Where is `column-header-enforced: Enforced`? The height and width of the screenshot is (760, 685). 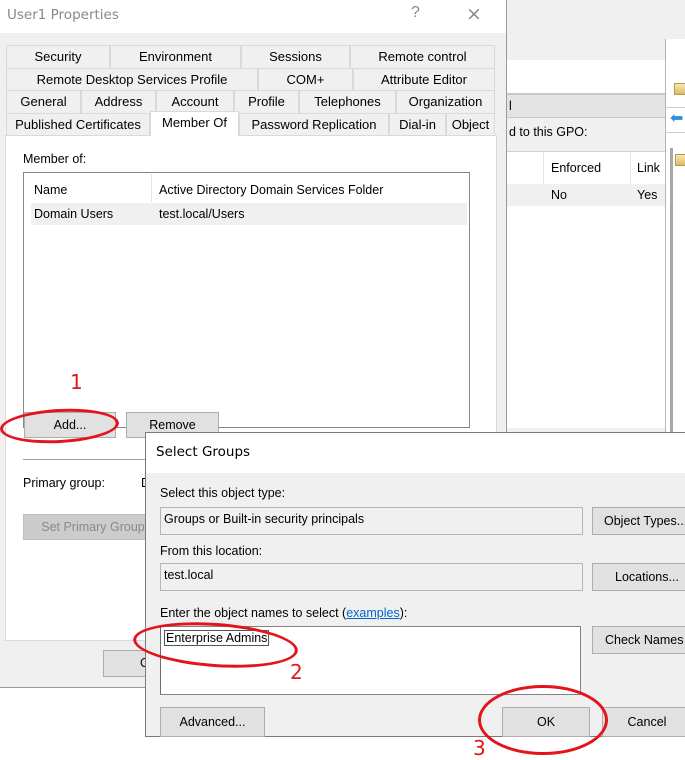 column-header-enforced: Enforced is located at coordinates (576, 168).